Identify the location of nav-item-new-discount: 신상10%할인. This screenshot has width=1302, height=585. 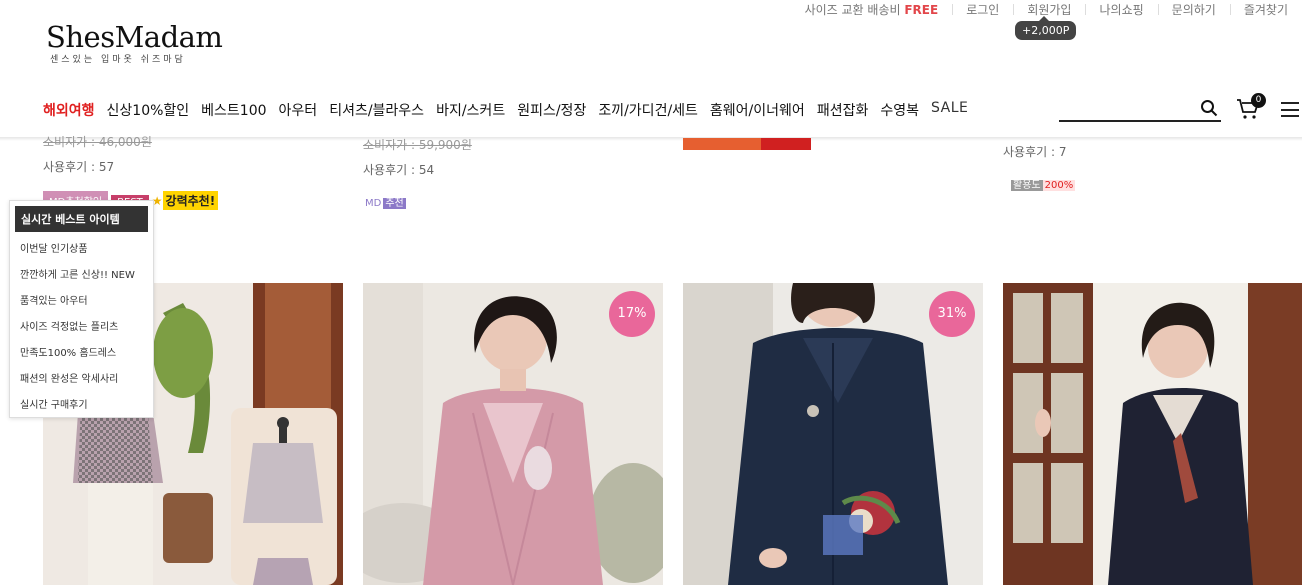
(148, 110).